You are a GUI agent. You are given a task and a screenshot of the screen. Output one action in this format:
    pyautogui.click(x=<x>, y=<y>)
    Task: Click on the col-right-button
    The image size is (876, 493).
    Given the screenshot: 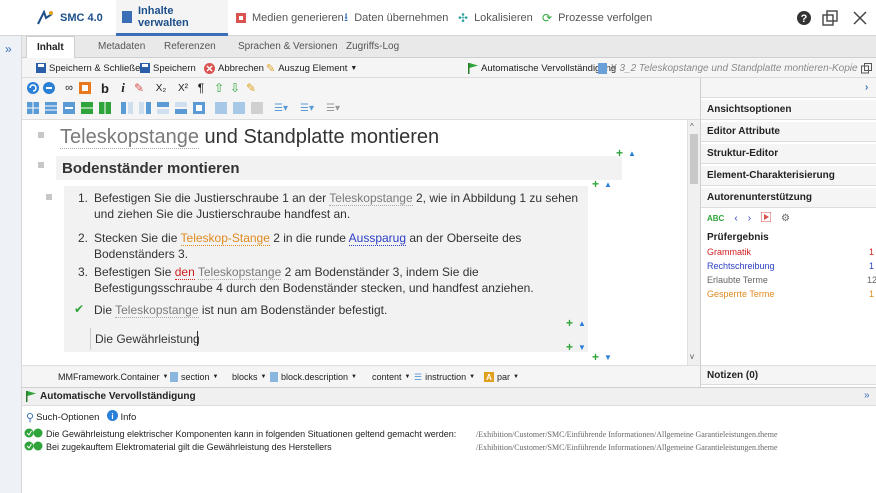 What is the action you would take?
    pyautogui.click(x=145, y=108)
    